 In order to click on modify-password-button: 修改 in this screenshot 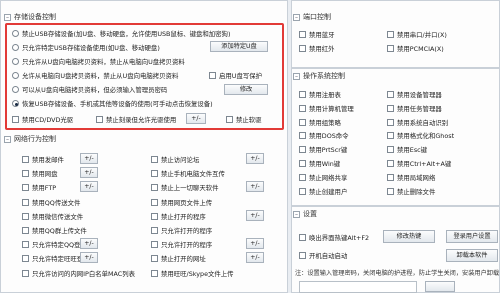, I will do `click(246, 89)`.